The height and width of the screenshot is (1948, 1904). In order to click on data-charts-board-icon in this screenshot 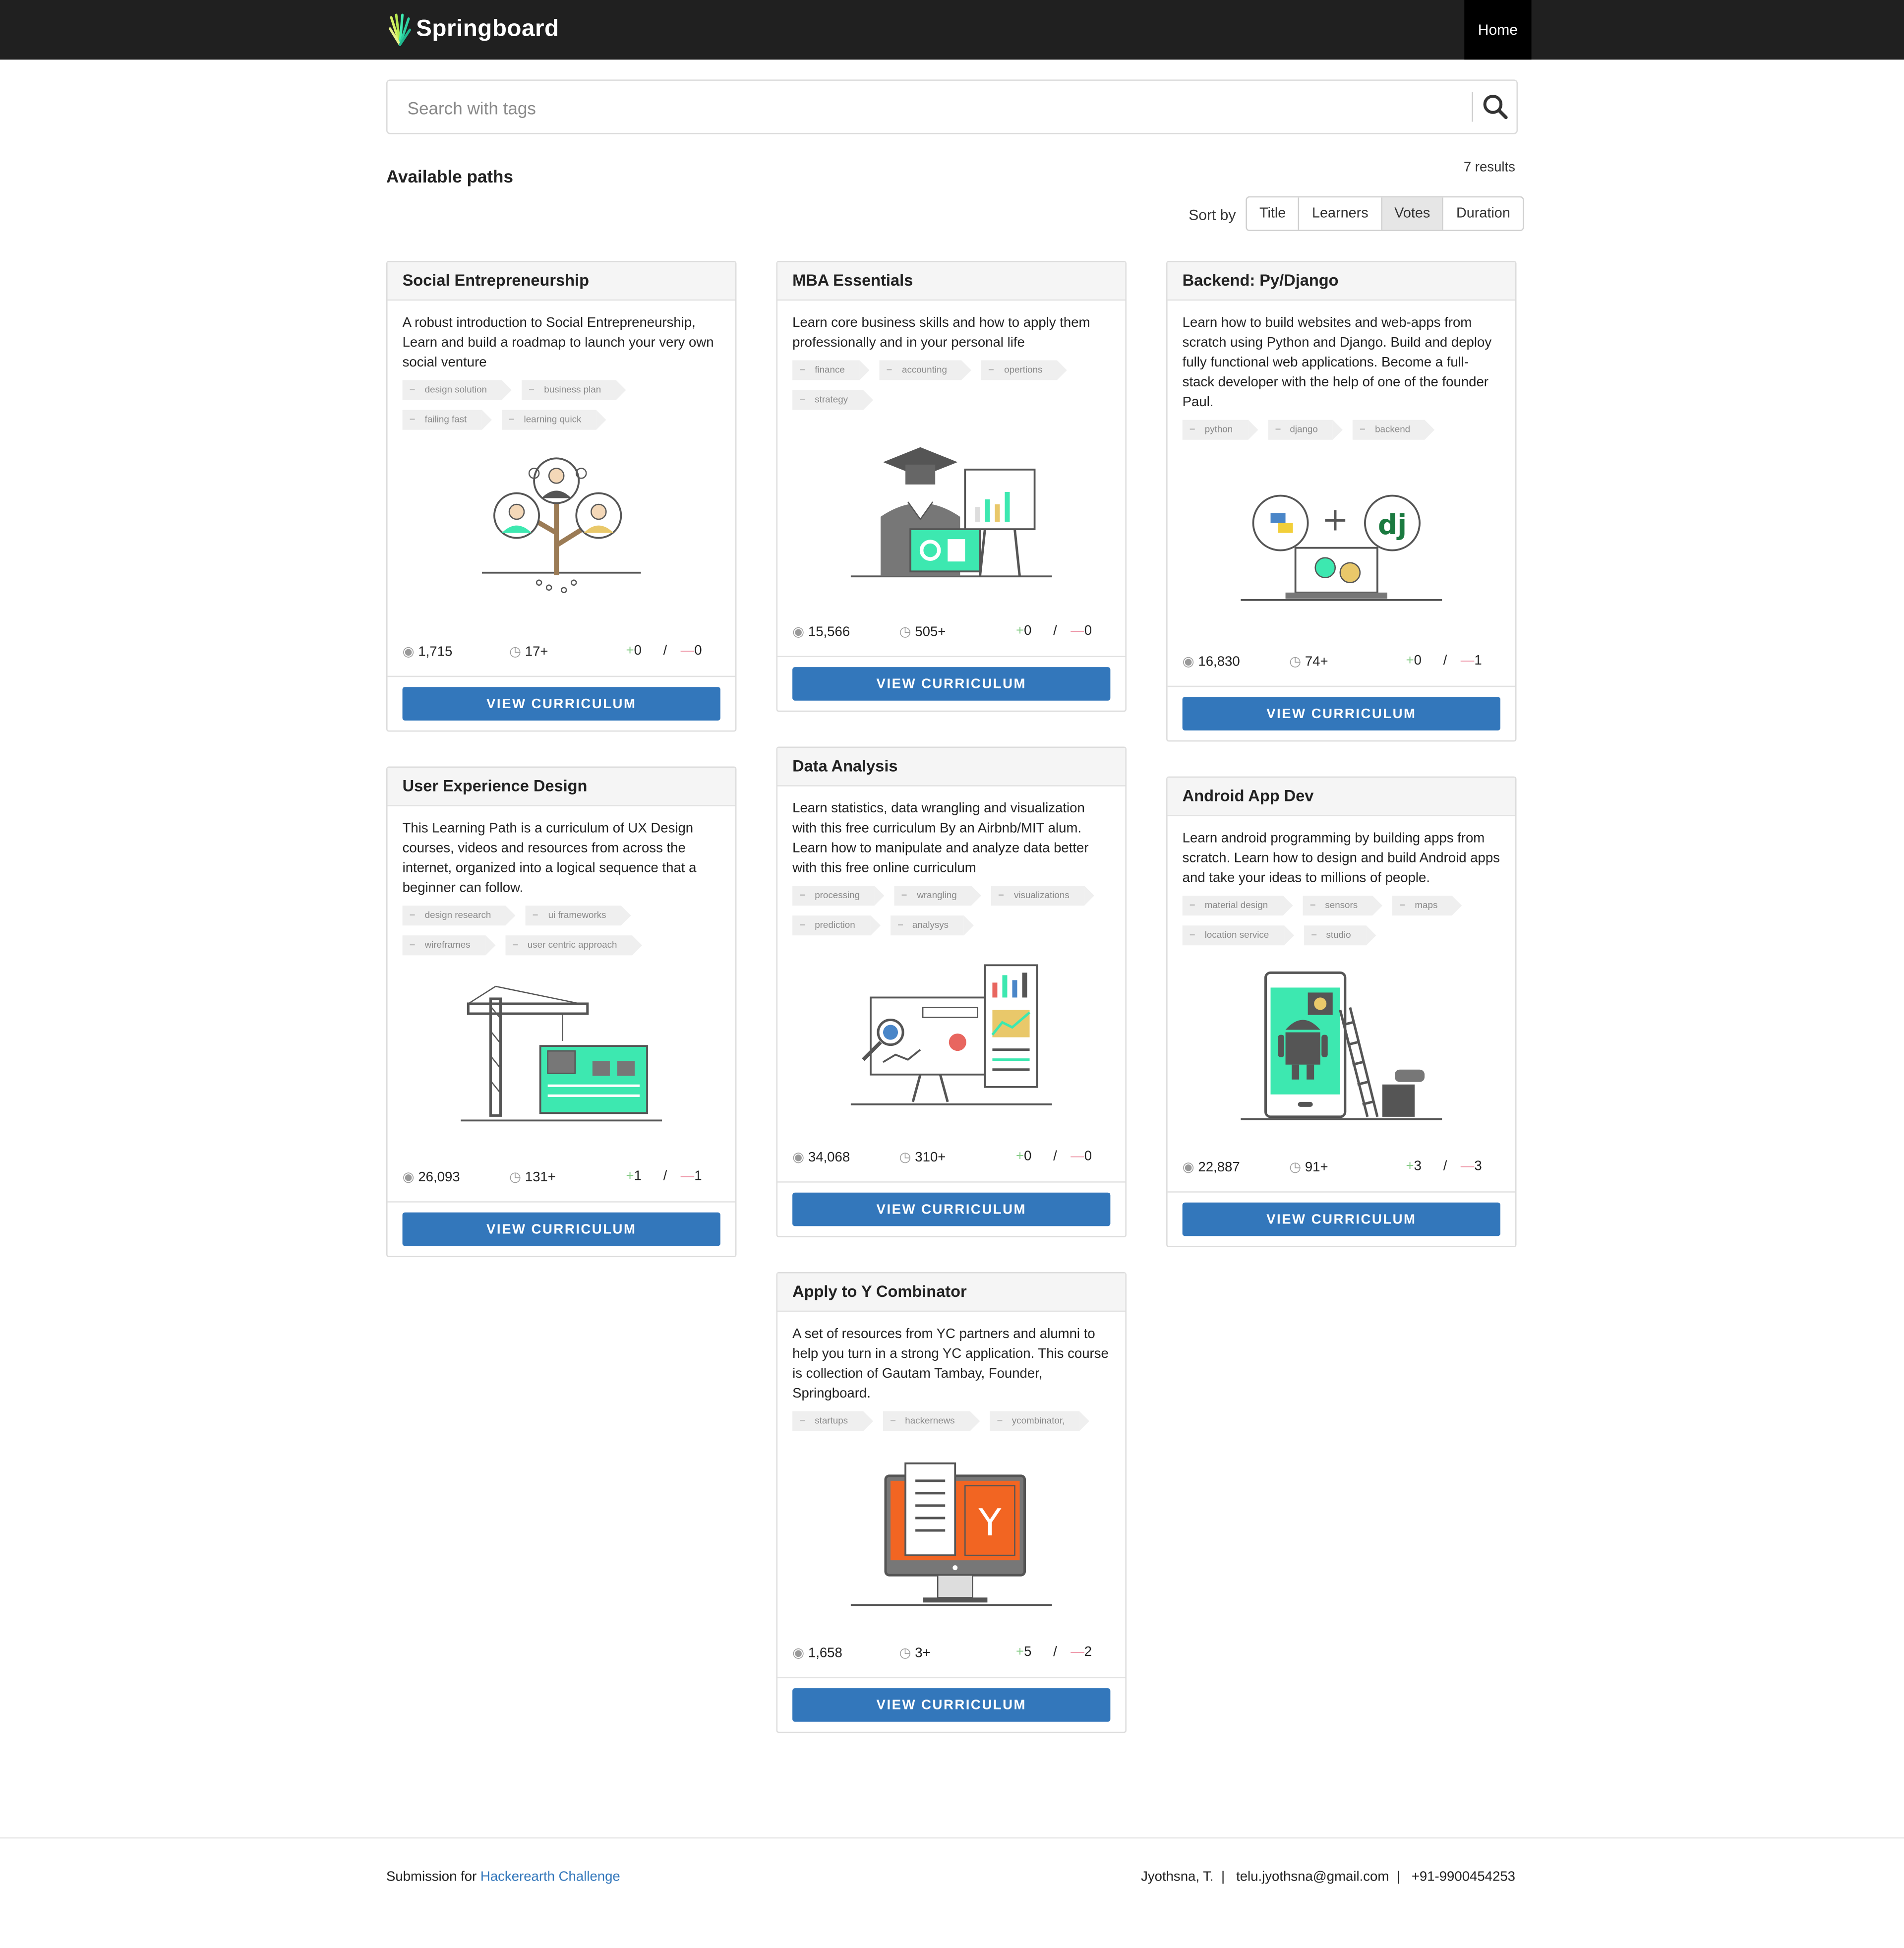, I will do `click(951, 1036)`.